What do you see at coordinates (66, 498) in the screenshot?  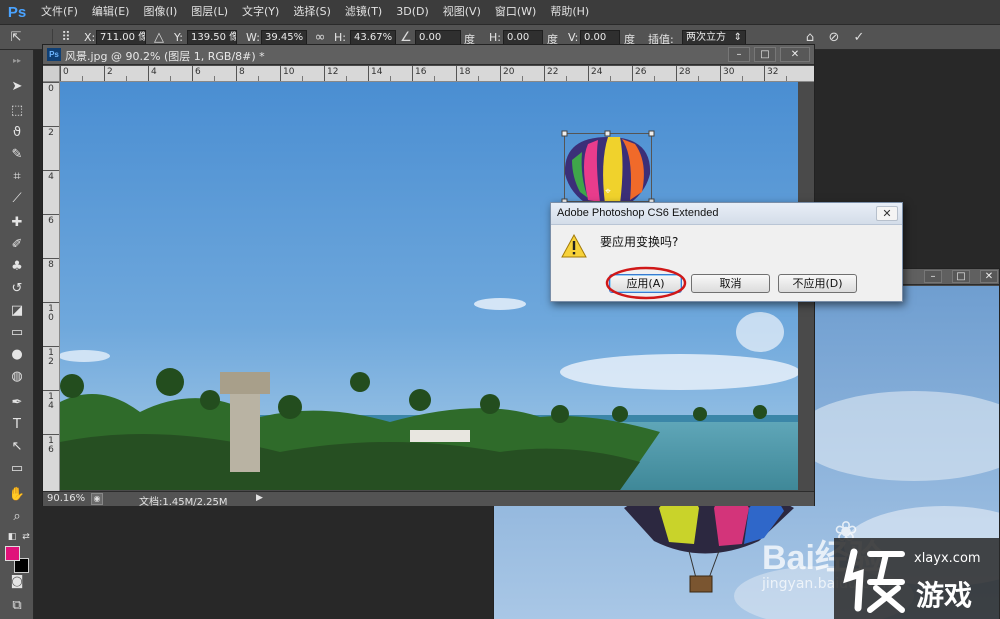 I see `zoom-level: 90.16%` at bounding box center [66, 498].